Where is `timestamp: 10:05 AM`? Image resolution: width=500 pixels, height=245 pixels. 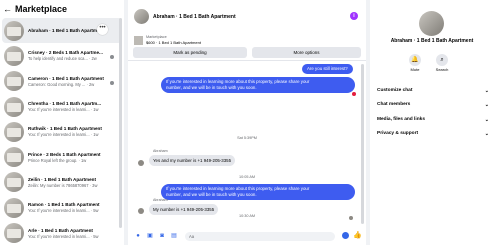
timestamp: 10:05 AM is located at coordinates (247, 177).